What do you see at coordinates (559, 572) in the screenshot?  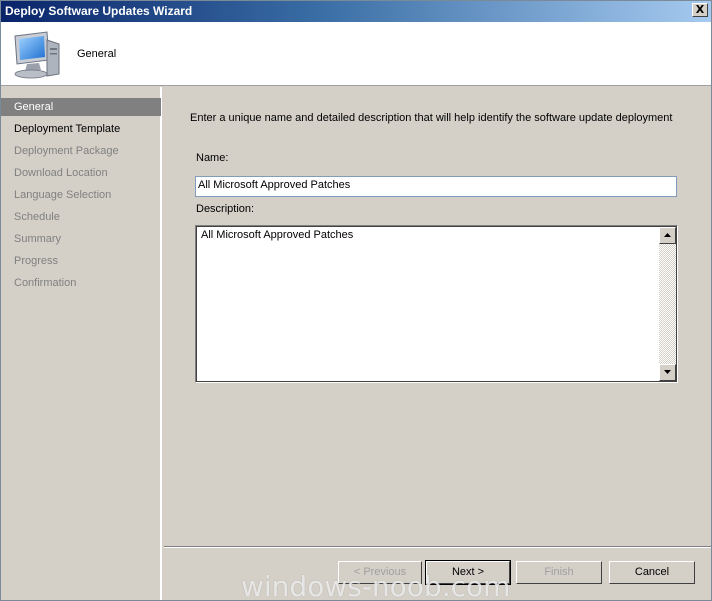 I see `finish-button: Finish` at bounding box center [559, 572].